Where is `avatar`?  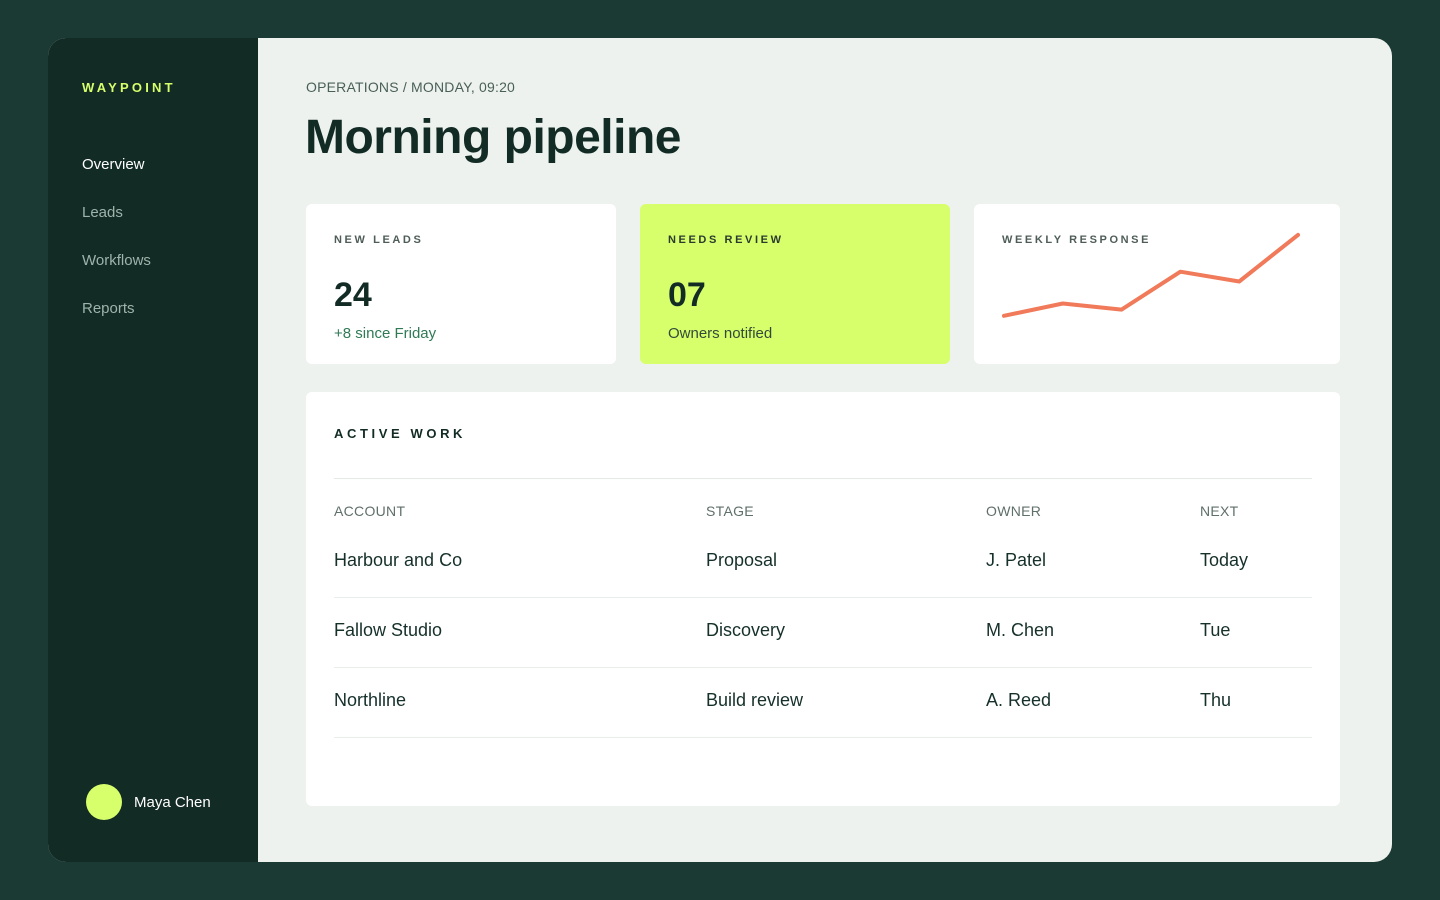 avatar is located at coordinates (104, 802).